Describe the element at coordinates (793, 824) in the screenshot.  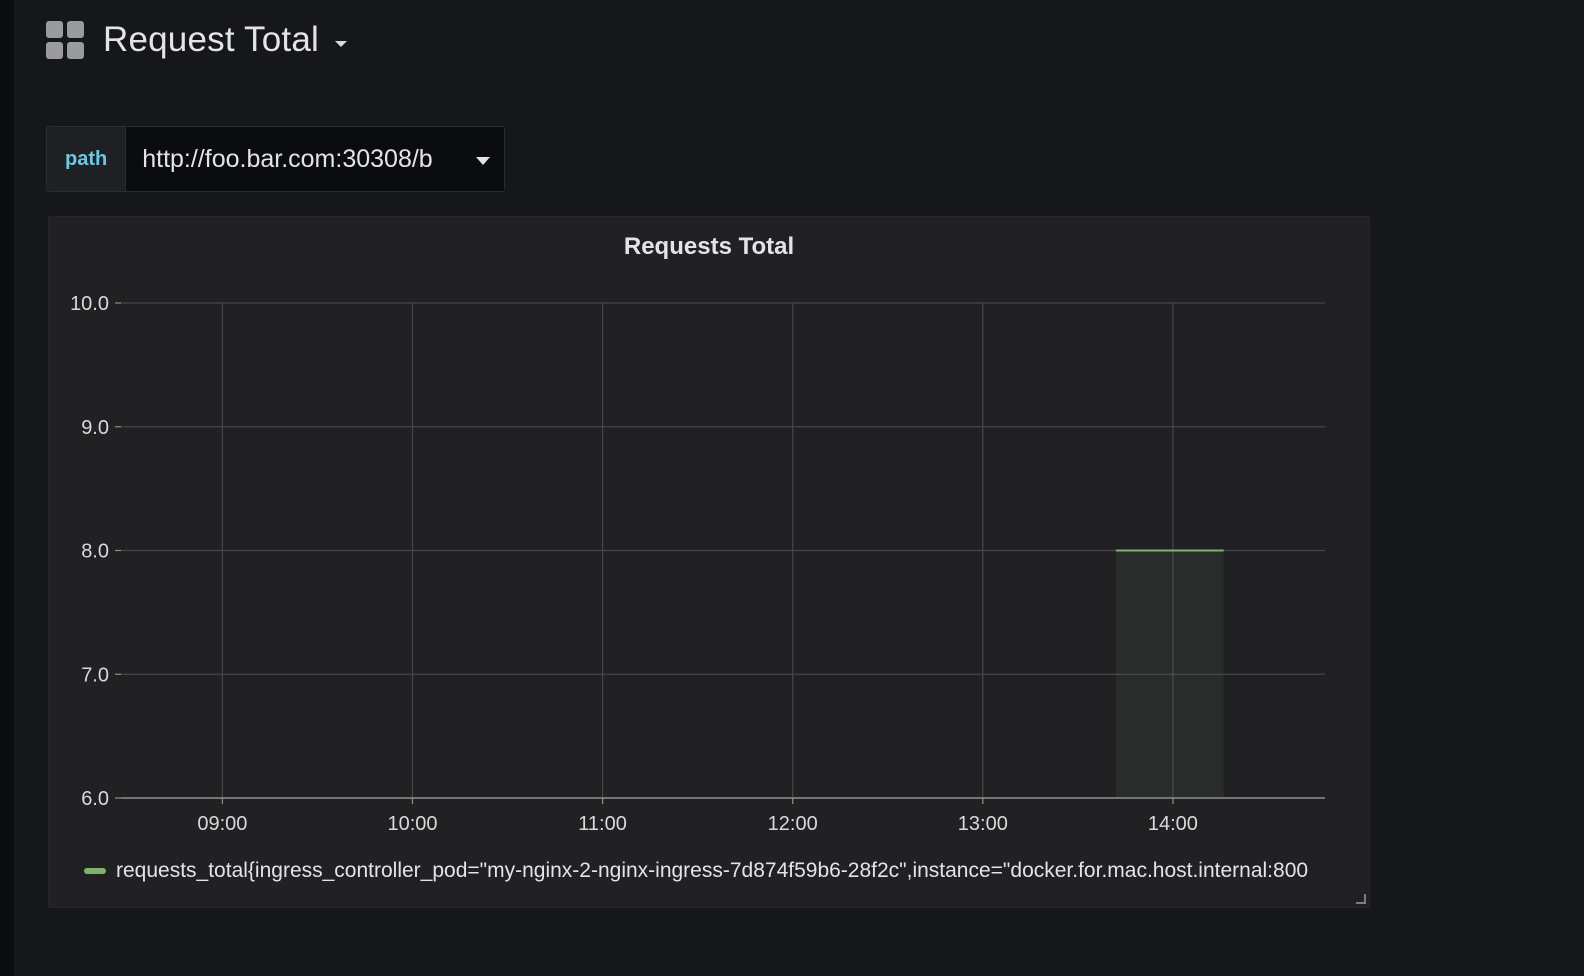
I see `x-tick-label: 12:00` at that location.